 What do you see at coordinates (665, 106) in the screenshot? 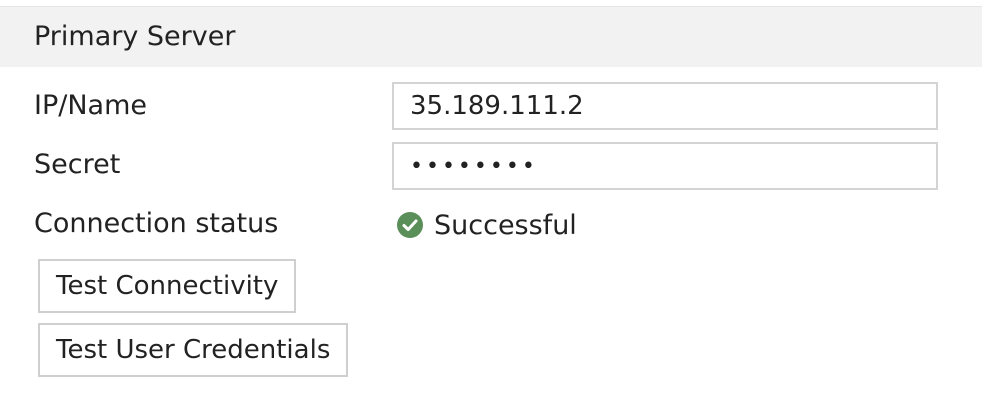
I see `ip-name-input` at bounding box center [665, 106].